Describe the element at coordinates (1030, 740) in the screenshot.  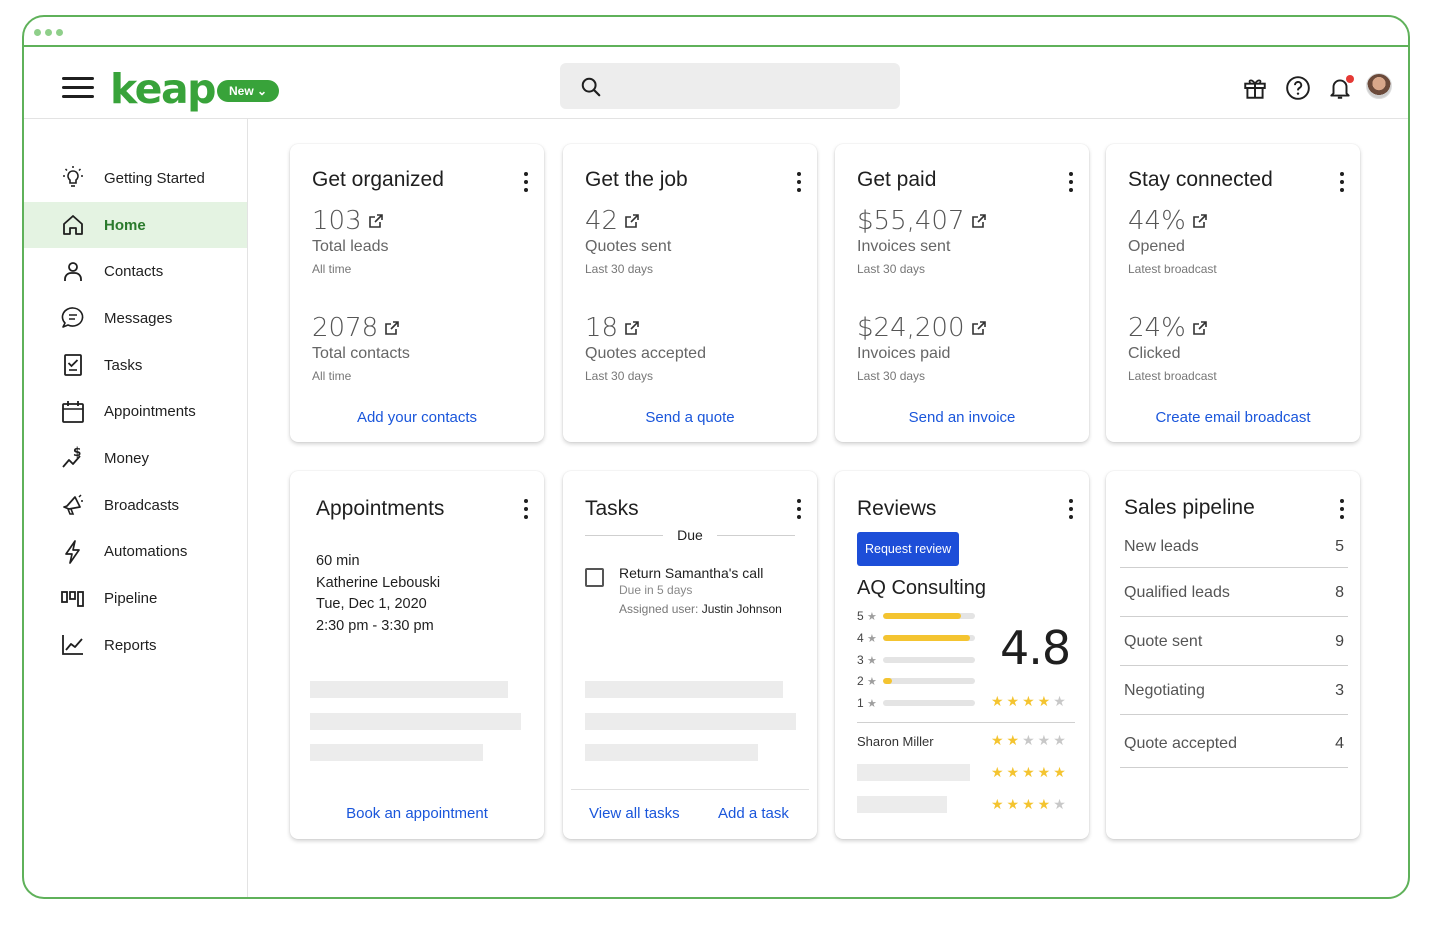
I see `review-stars: ★★★★★` at that location.